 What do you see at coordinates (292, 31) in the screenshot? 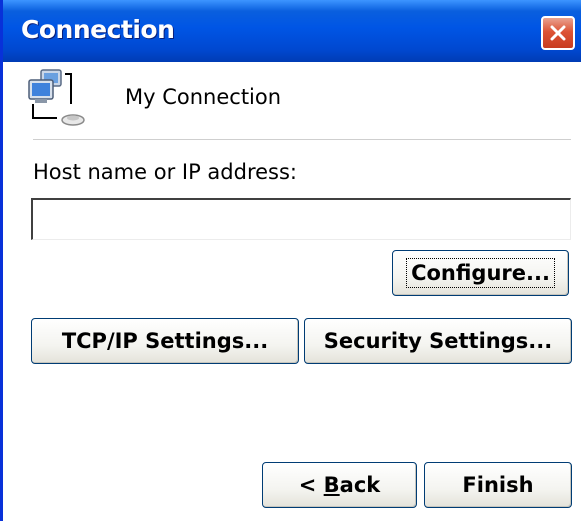
I see `title-bar: Connection` at bounding box center [292, 31].